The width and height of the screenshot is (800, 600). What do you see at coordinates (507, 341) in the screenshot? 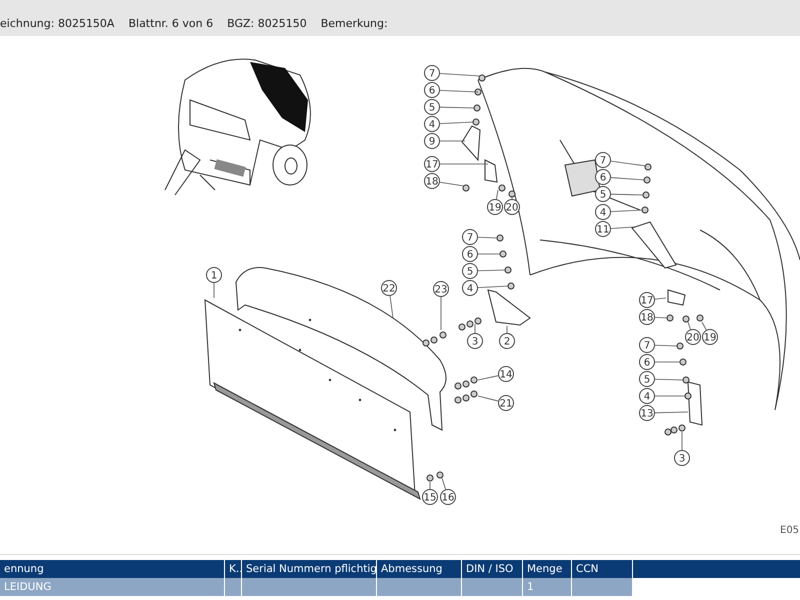
I see `callout-label: 2` at bounding box center [507, 341].